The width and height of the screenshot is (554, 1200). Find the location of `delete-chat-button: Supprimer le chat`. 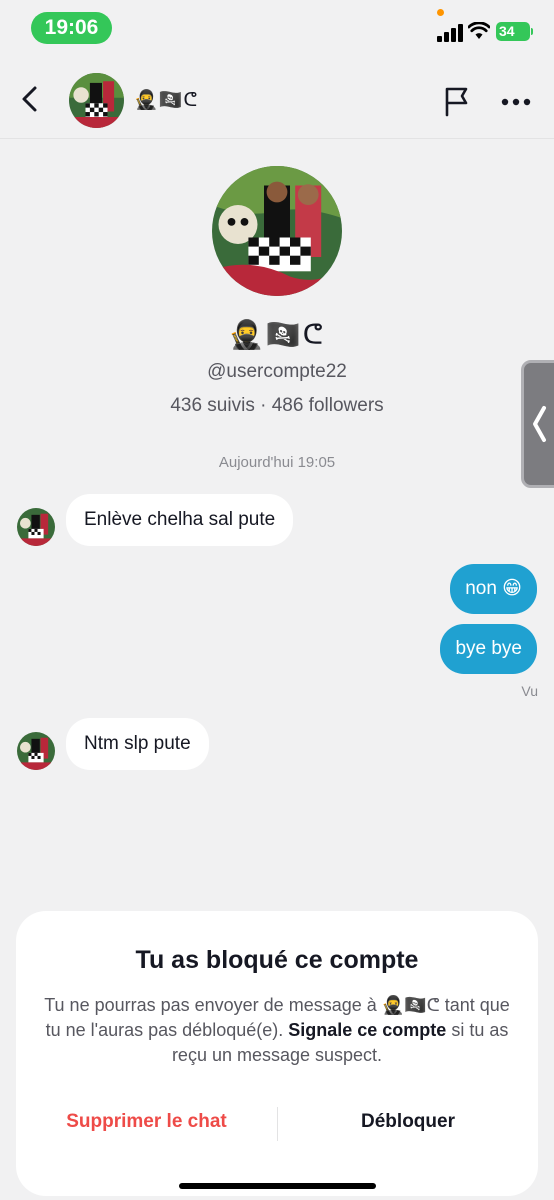

delete-chat-button: Supprimer le chat is located at coordinates (146, 1122).